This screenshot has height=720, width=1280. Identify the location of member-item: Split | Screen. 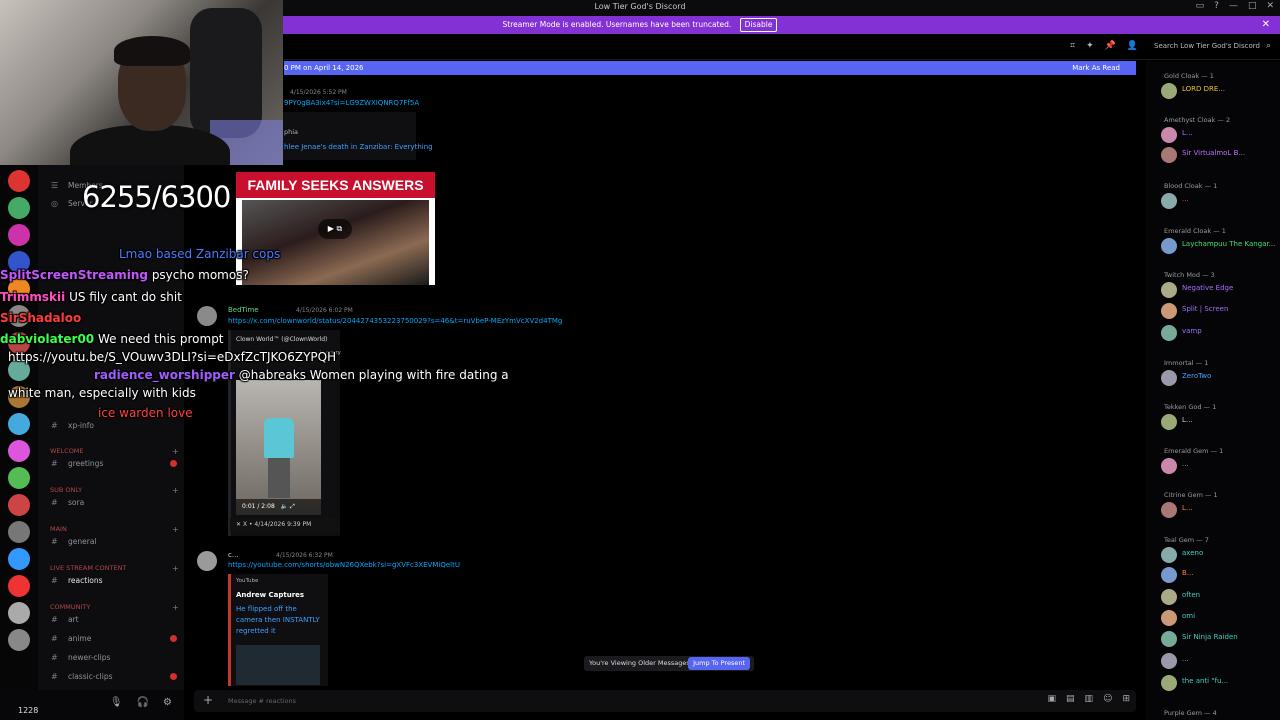
(1216, 311).